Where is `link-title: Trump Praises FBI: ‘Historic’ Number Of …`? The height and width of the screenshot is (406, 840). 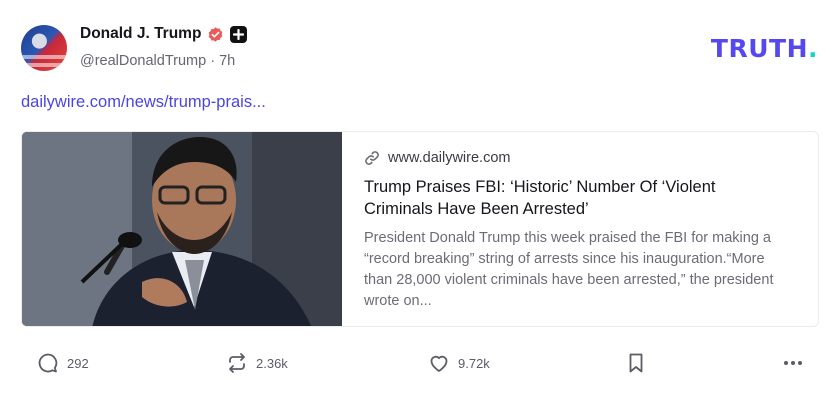
link-title: Trump Praises FBI: ‘Historic’ Number Of … is located at coordinates (569, 198).